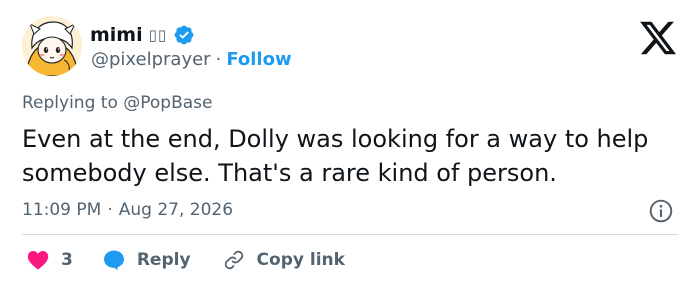  I want to click on author-name-row: mimi ▯▯, so click(142, 35).